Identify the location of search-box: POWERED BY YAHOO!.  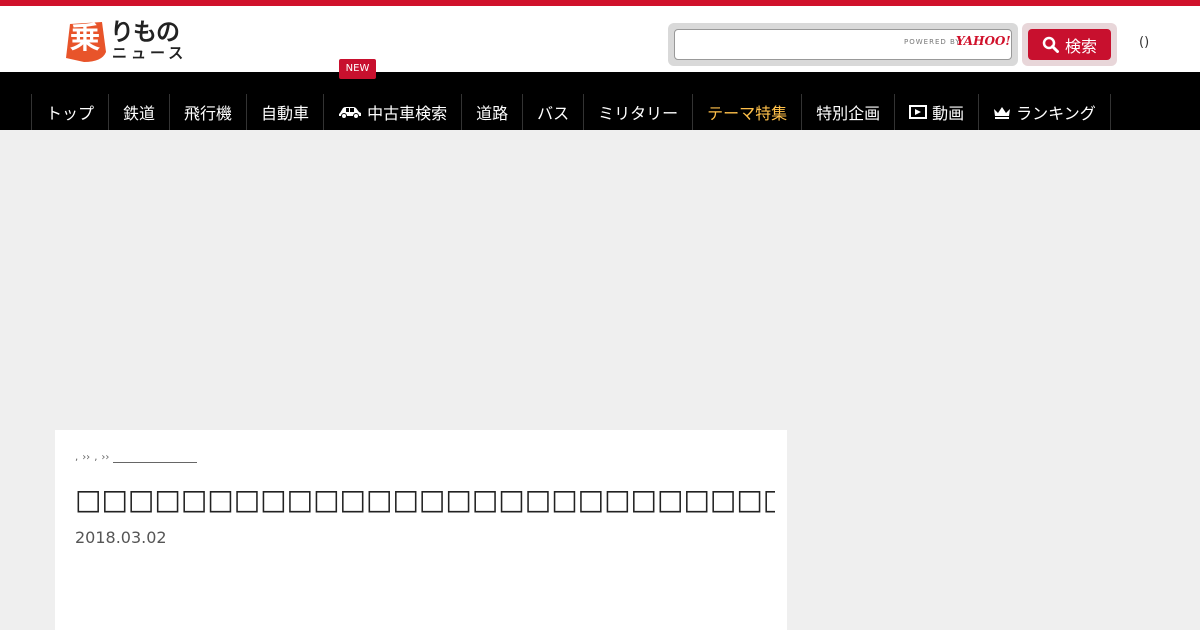
(843, 44).